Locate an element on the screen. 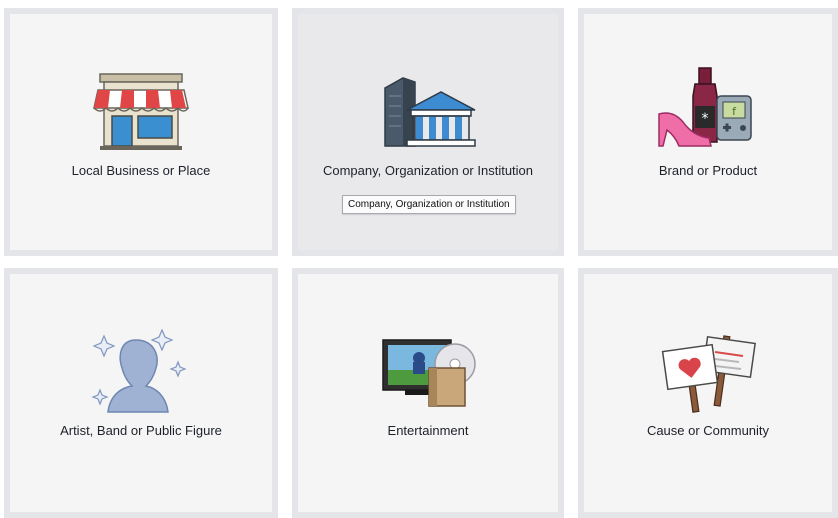  category-label: Artist, Band or Public Figure is located at coordinates (141, 430).